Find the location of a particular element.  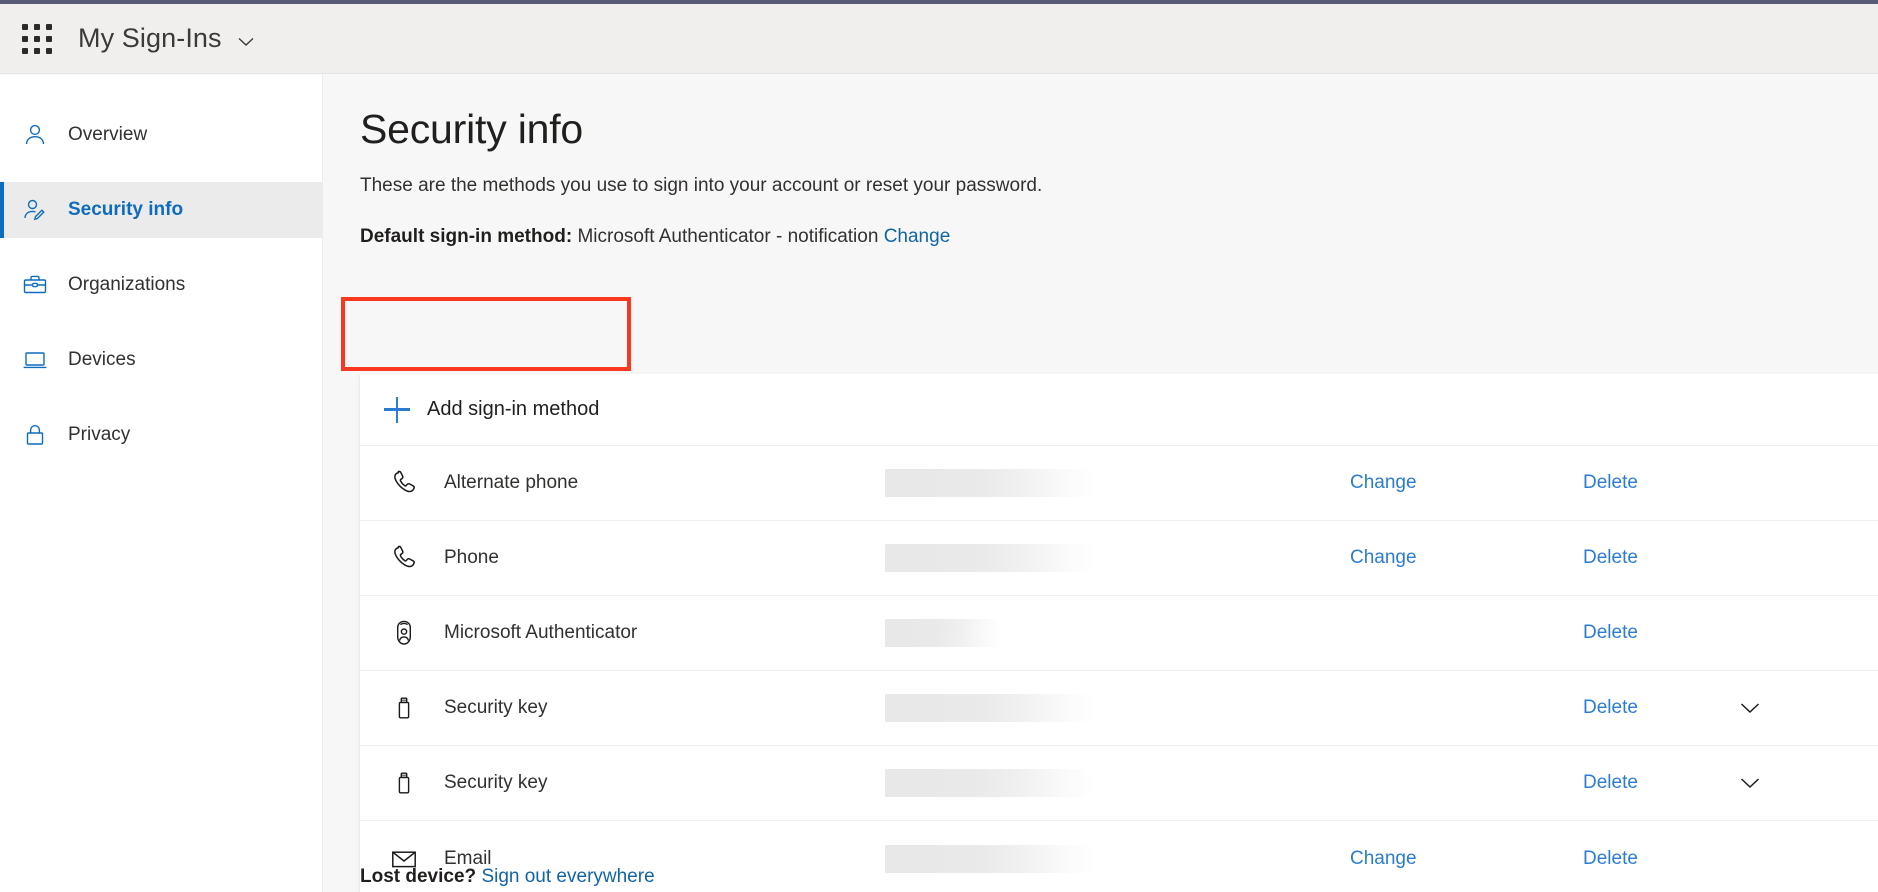

sign-out-everywhere-link: Sign out everywhere is located at coordinates (567, 876).